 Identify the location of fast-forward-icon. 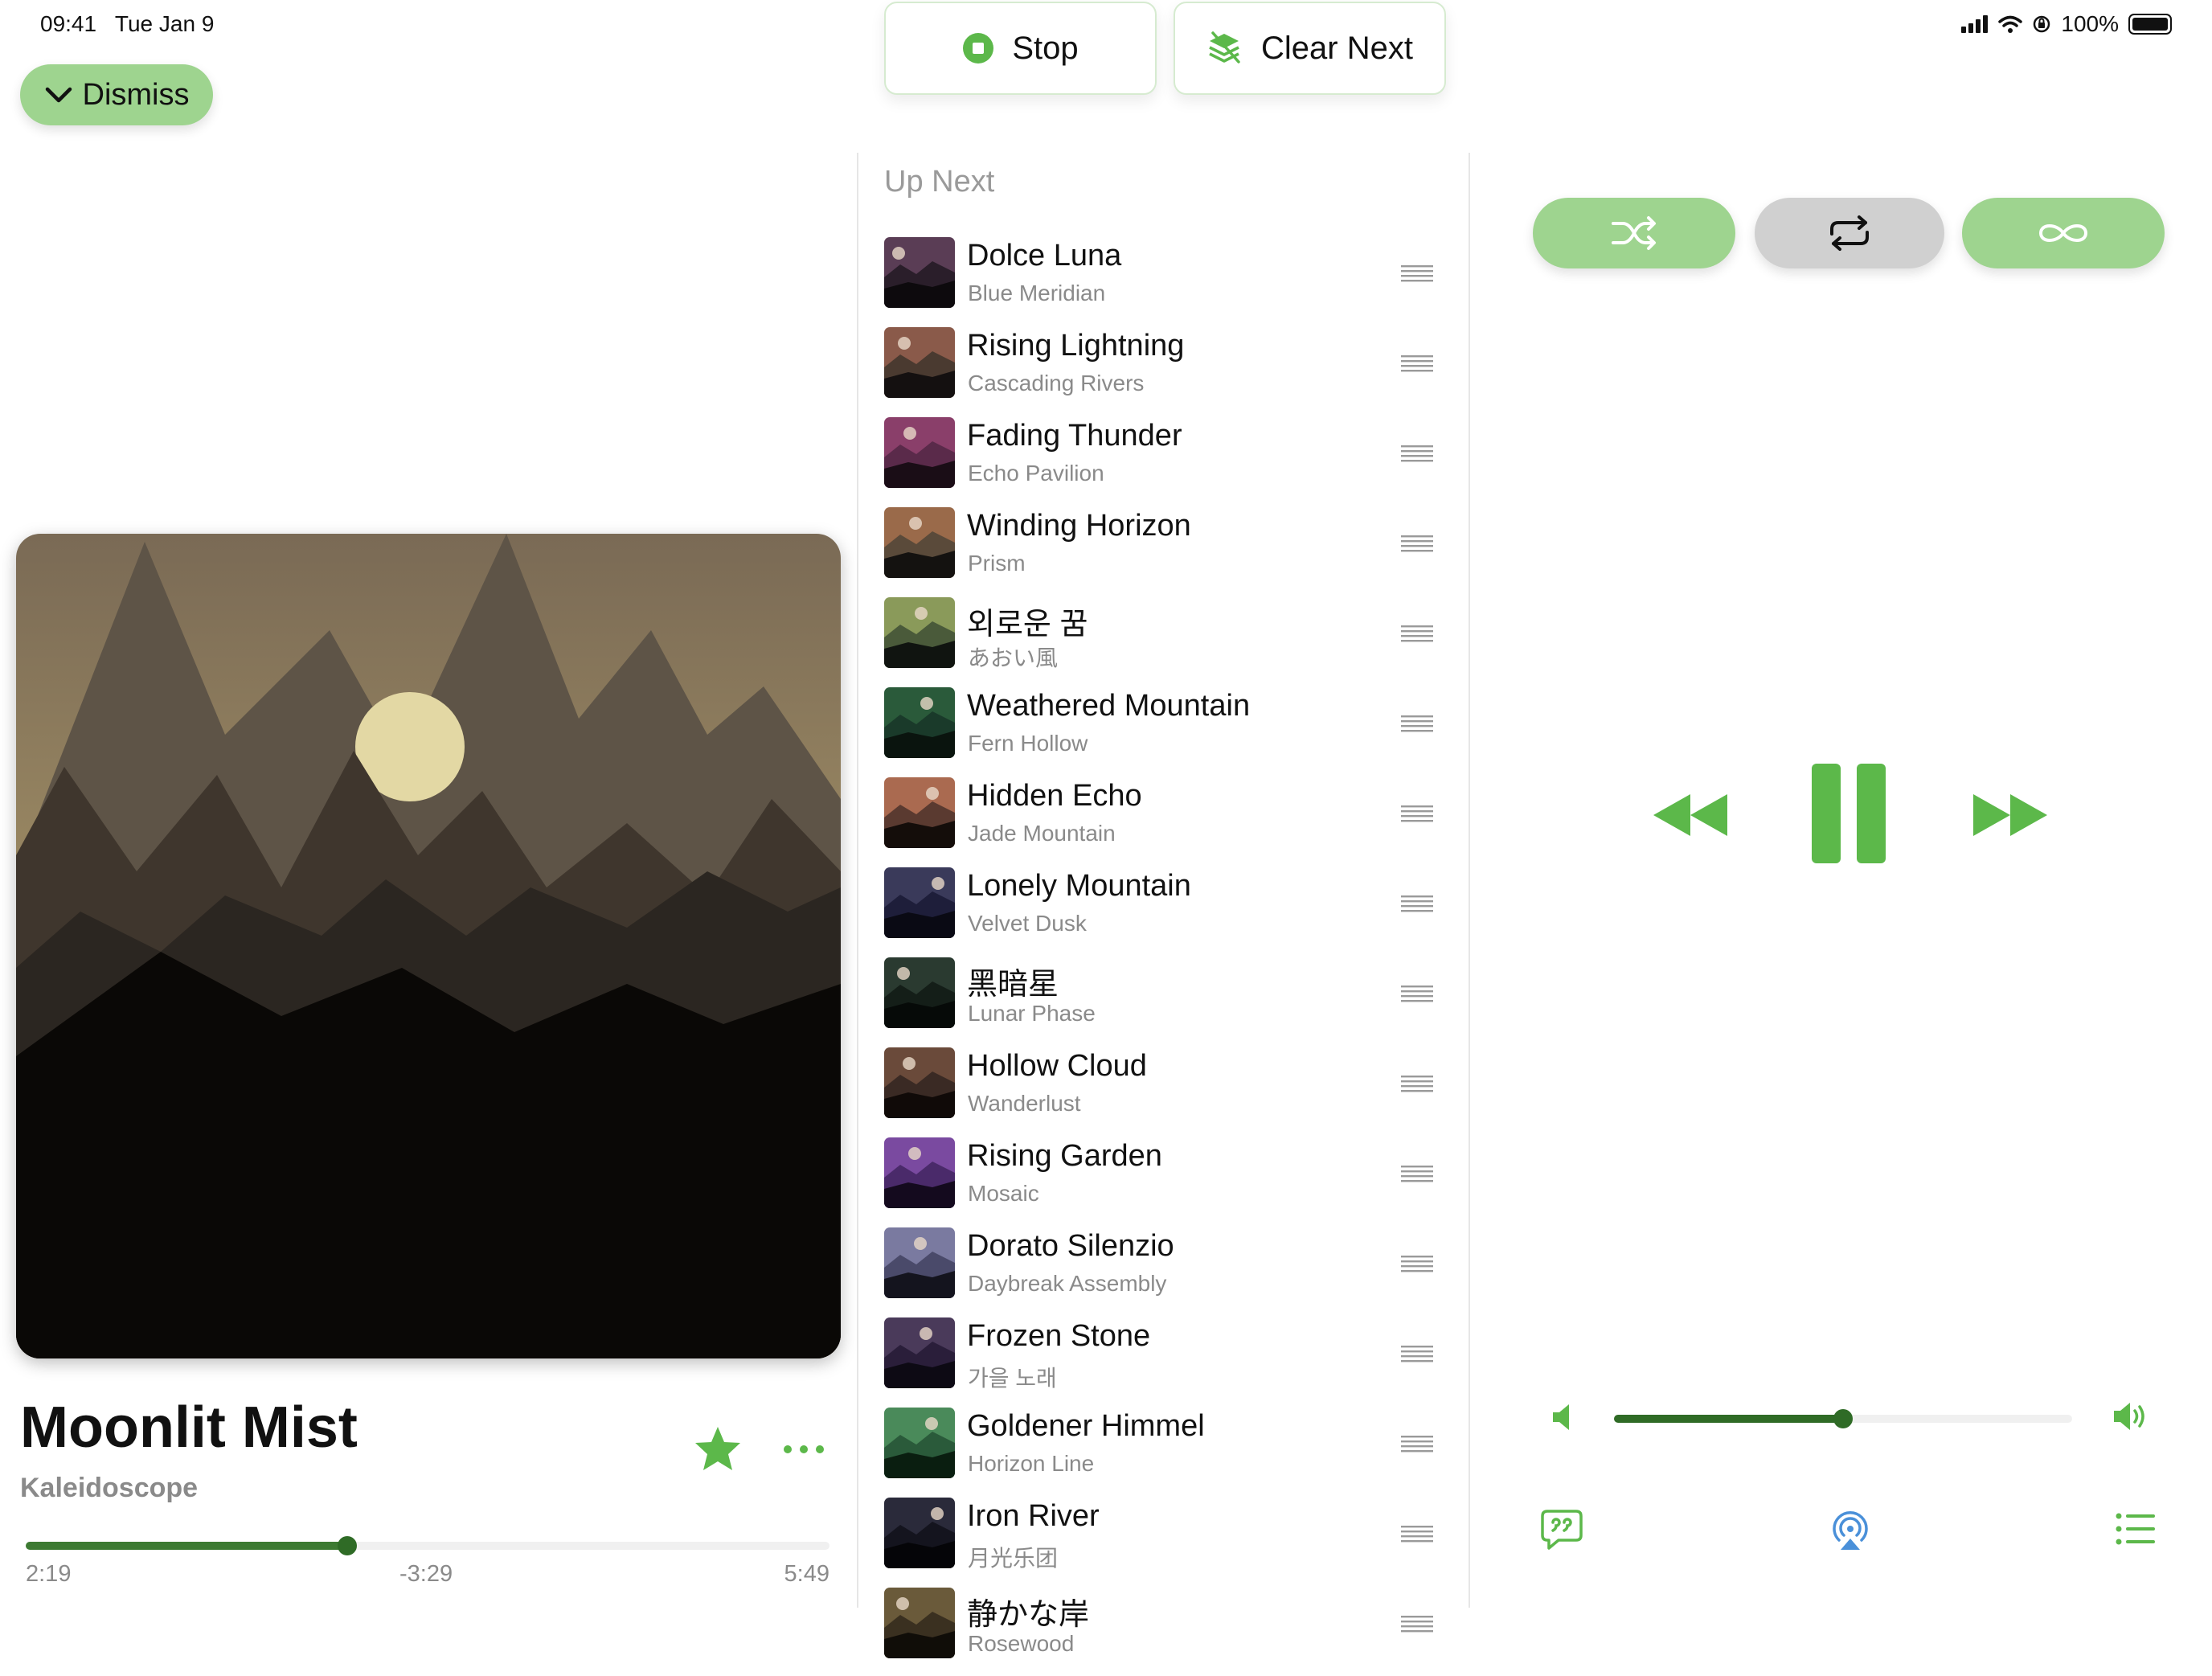
(2010, 815).